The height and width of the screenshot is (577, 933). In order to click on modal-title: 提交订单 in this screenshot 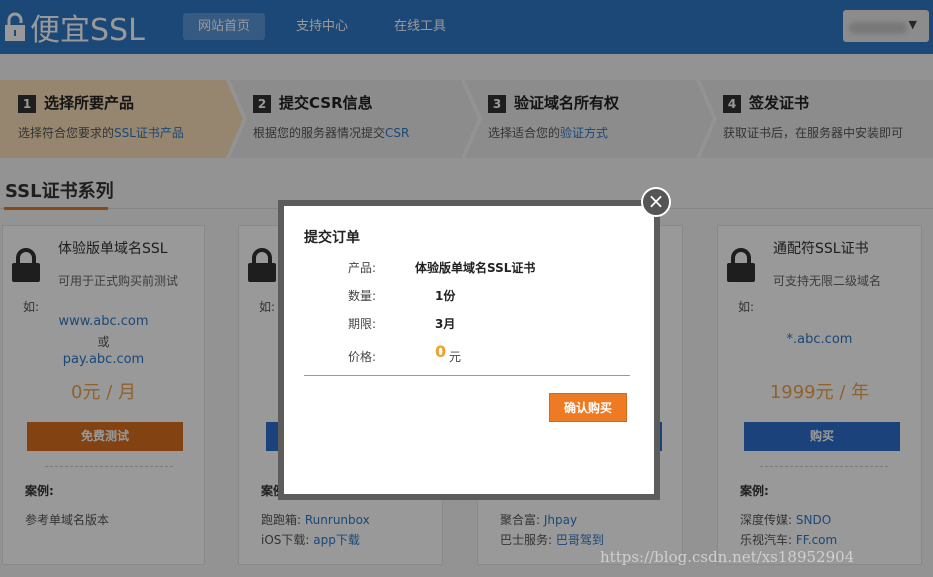, I will do `click(332, 238)`.